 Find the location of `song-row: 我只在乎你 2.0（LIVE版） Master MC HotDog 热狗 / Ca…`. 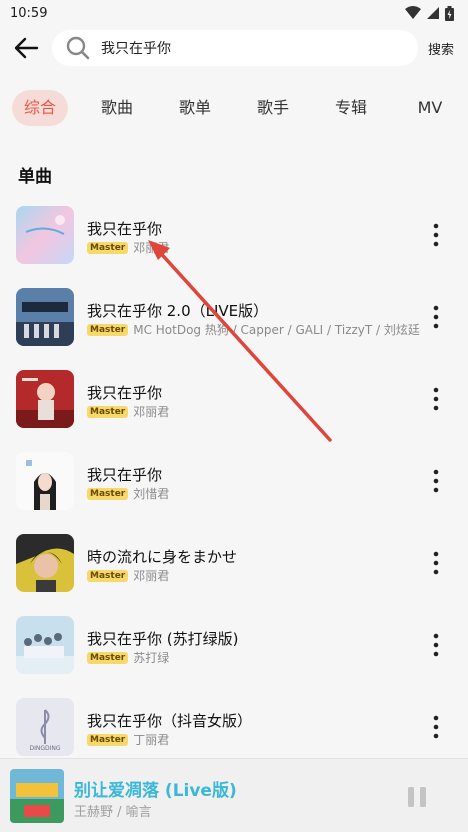

song-row: 我只在乎你 2.0（LIVE版） Master MC HotDog 热狗 / Ca… is located at coordinates (234, 318).